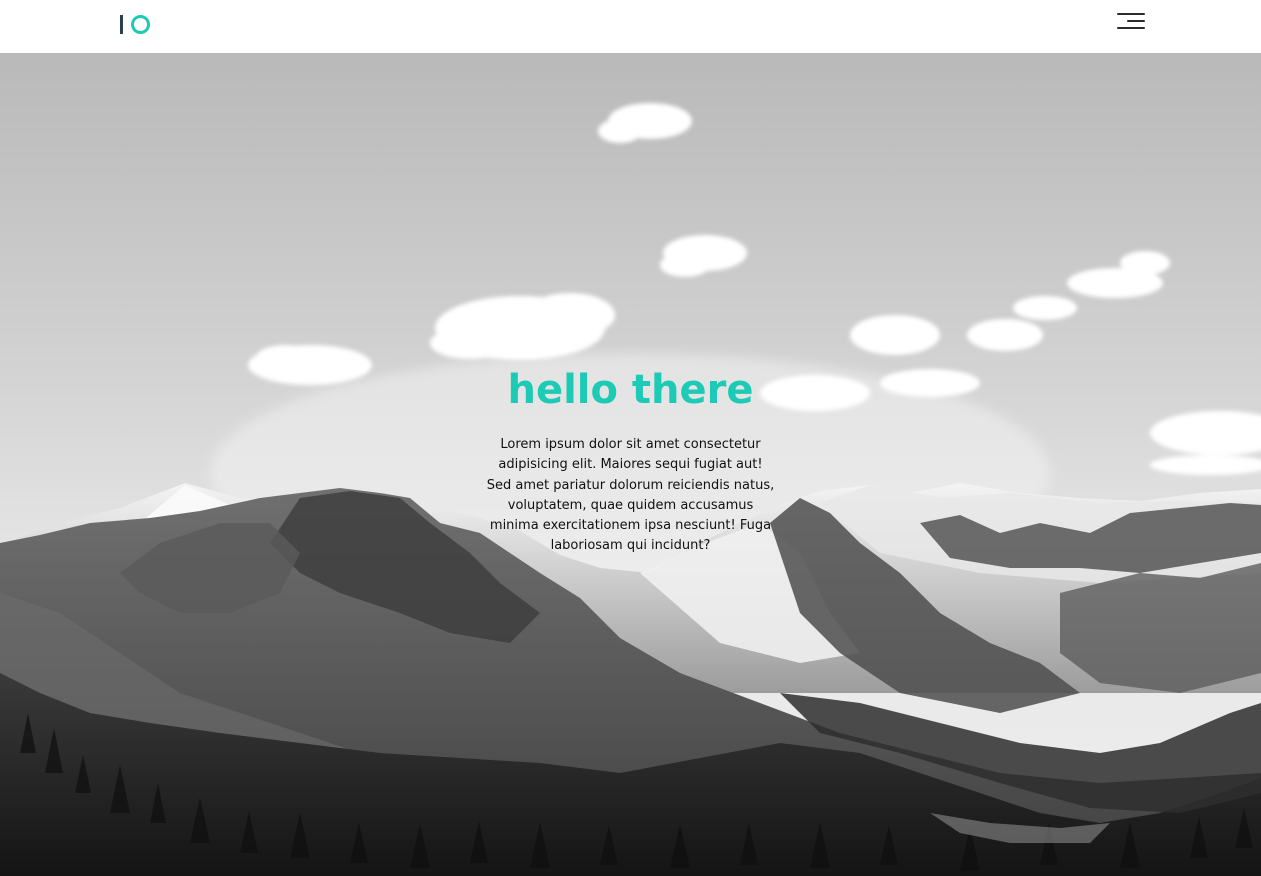  I want to click on logo-bar-shape, so click(121, 24).